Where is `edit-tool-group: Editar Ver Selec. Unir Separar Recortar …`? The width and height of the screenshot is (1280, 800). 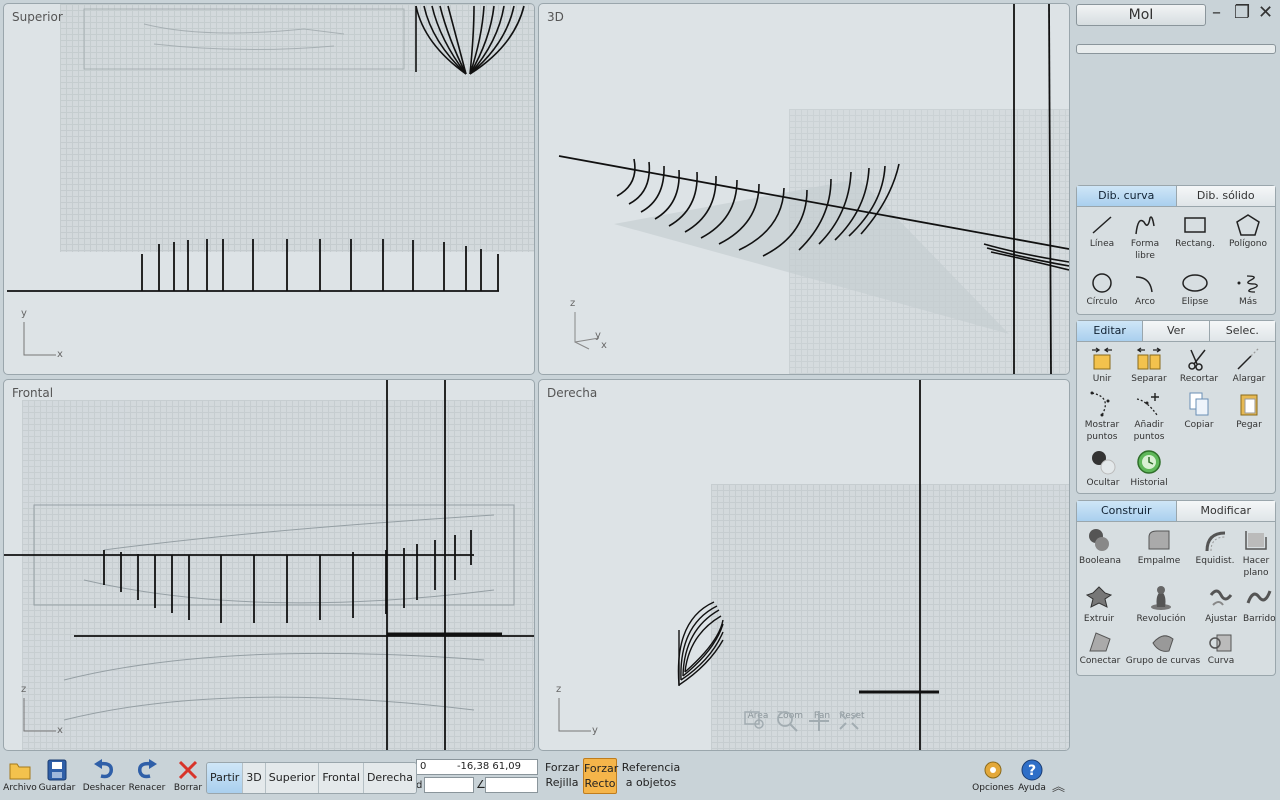
edit-tool-group: Editar Ver Selec. Unir Separar Recortar … is located at coordinates (1176, 407).